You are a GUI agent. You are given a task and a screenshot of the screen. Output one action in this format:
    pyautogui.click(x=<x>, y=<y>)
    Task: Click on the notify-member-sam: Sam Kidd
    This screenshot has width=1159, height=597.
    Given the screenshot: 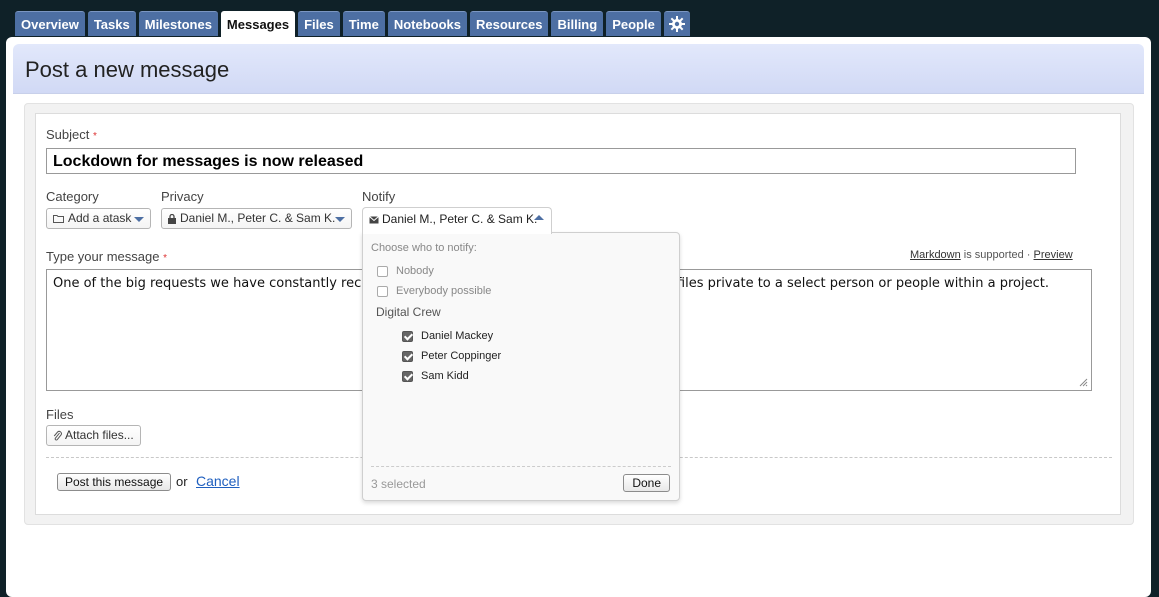 What is the action you would take?
    pyautogui.click(x=435, y=376)
    